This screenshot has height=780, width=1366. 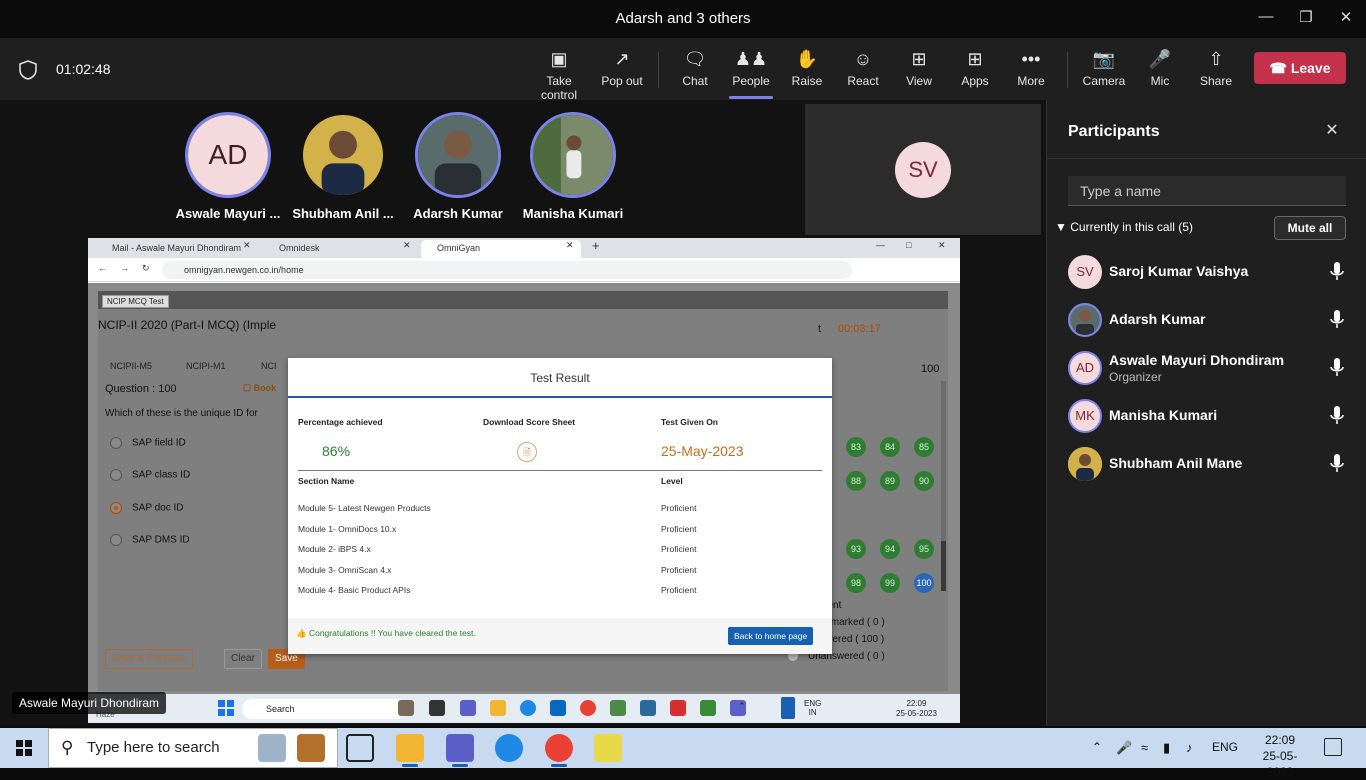 What do you see at coordinates (498, 708) in the screenshot?
I see `folder-icon` at bounding box center [498, 708].